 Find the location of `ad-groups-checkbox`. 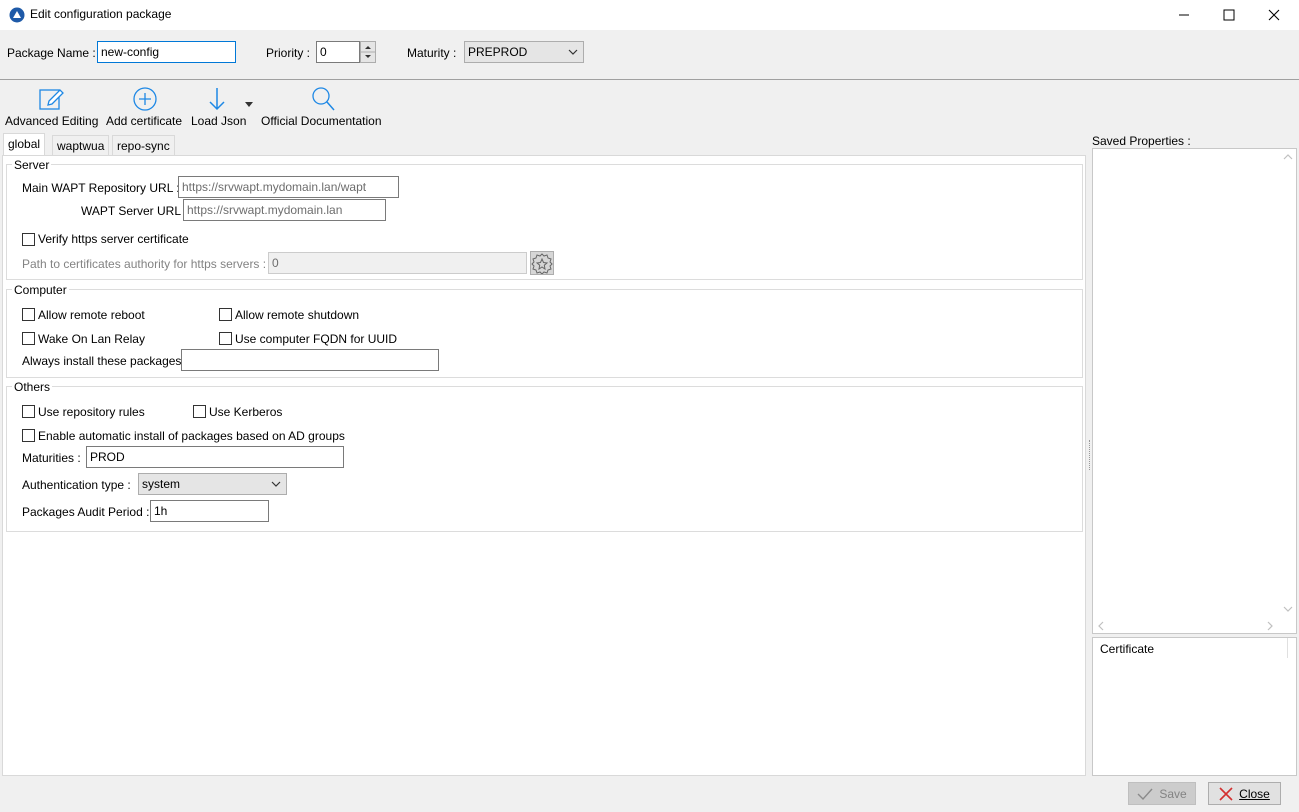

ad-groups-checkbox is located at coordinates (28, 435).